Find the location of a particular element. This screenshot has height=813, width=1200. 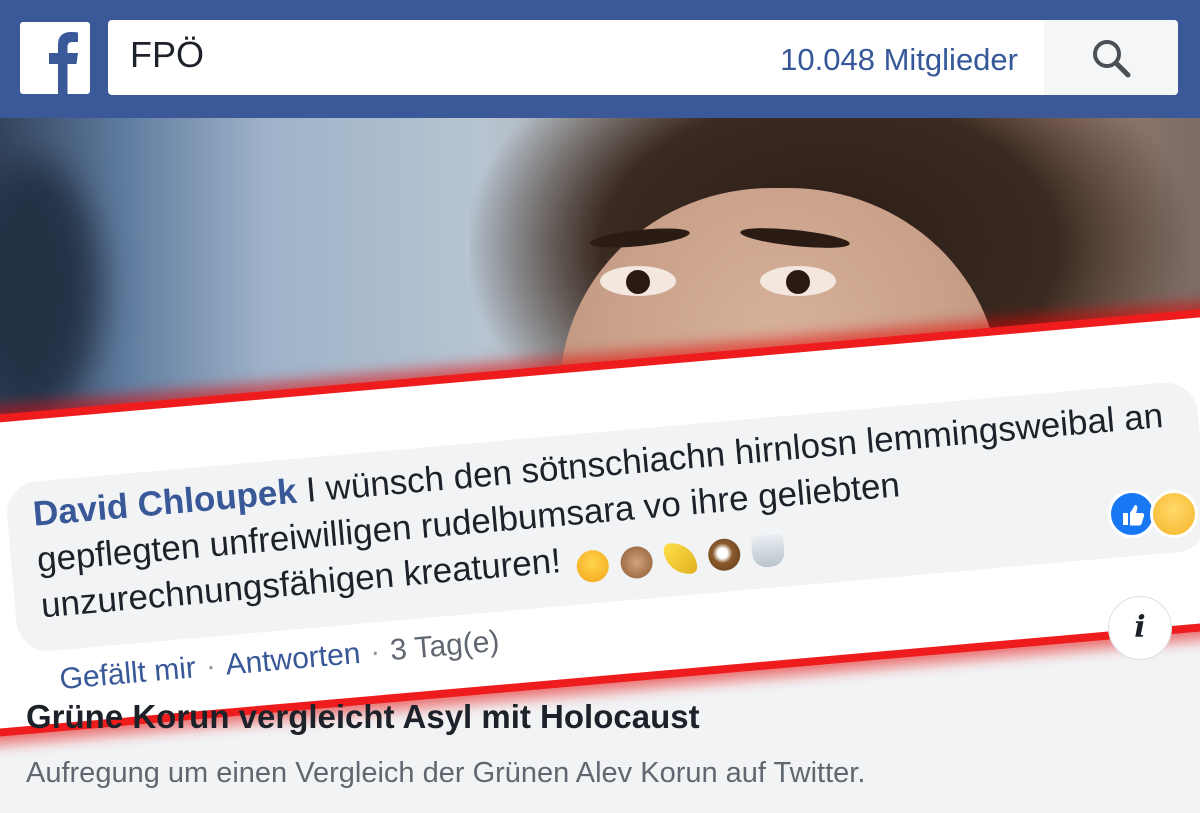

coconut-emoji-icon is located at coordinates (724, 554).